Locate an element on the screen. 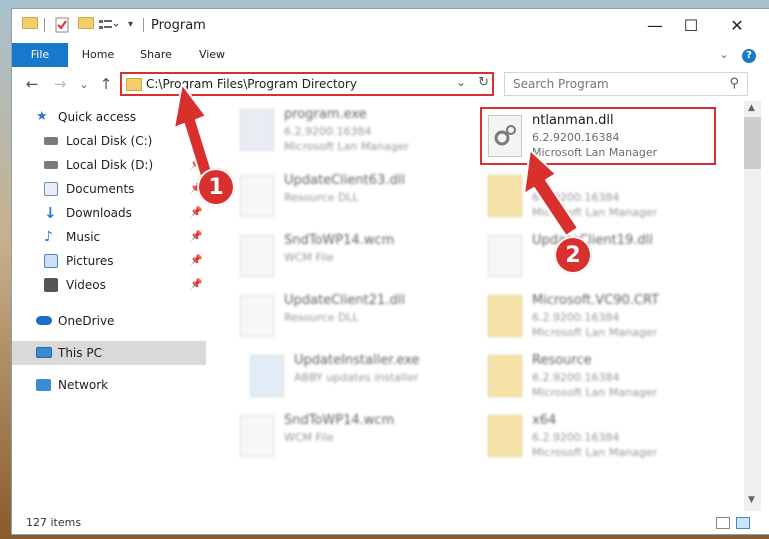 This screenshot has width=769, height=539. step-badge-1: 1 is located at coordinates (216, 187).